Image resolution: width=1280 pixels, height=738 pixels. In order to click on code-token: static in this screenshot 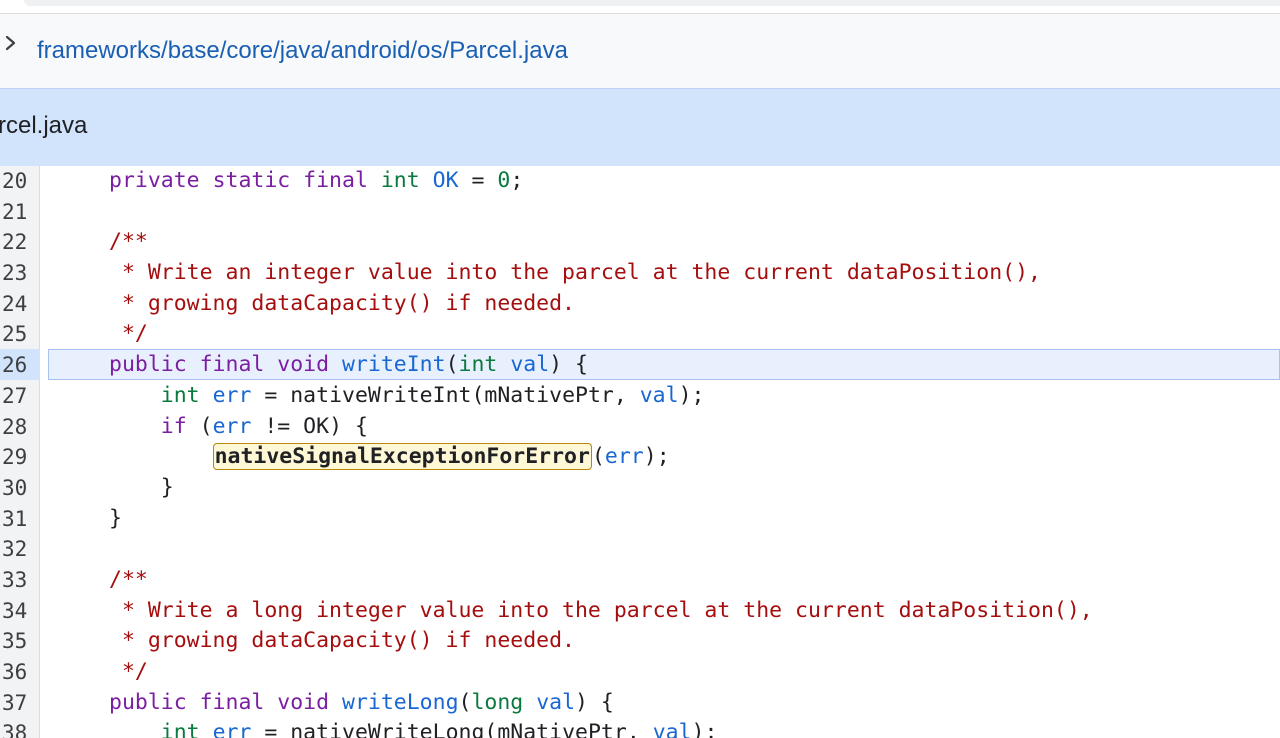, I will do `click(258, 180)`.